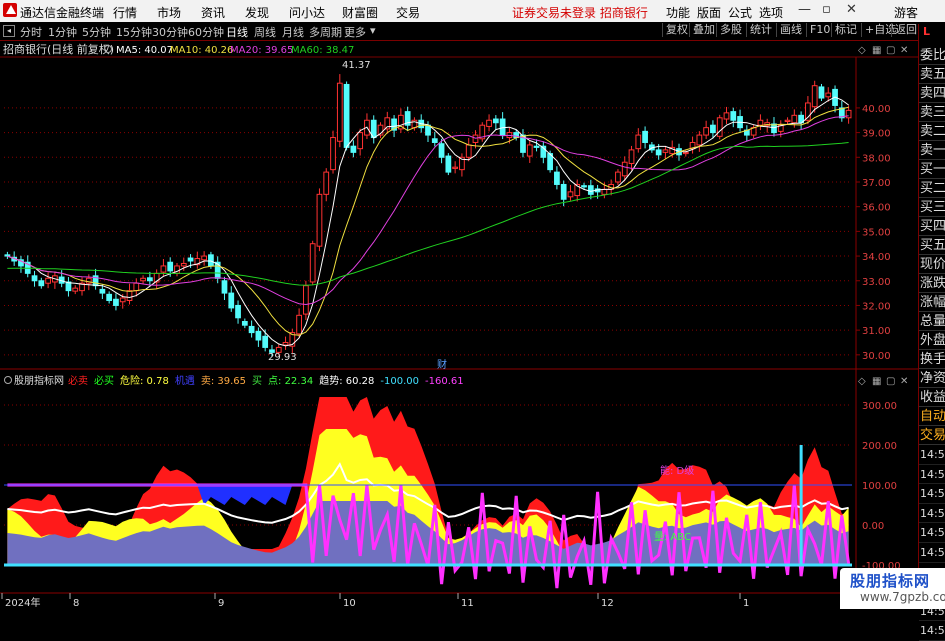 This screenshot has height=641, width=945. I want to click on close-chart-icon: ✕, so click(904, 50).